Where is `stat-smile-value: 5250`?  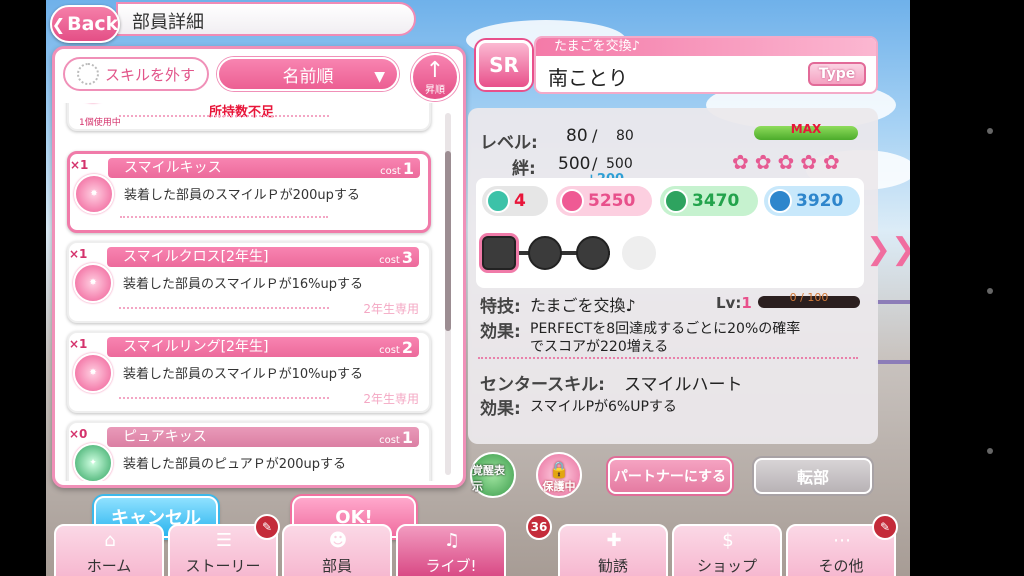 stat-smile-value: 5250 is located at coordinates (612, 201).